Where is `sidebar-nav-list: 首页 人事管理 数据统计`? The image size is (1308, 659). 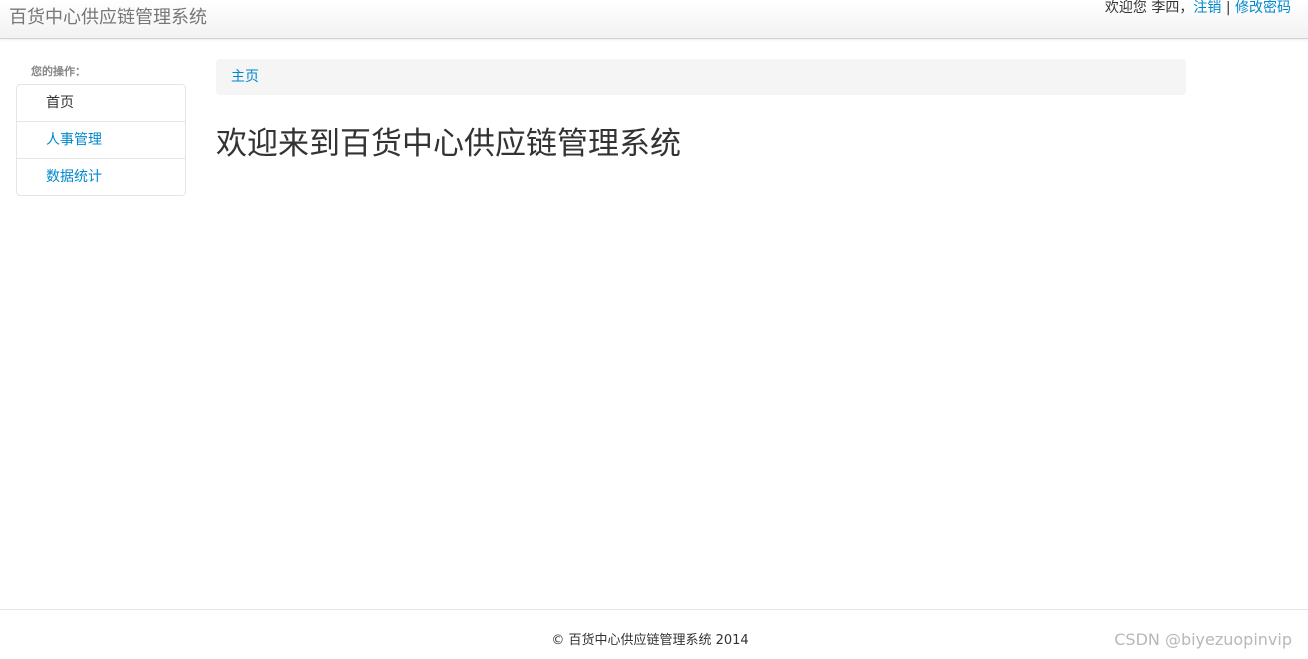
sidebar-nav-list: 首页 人事管理 数据统计 is located at coordinates (101, 140).